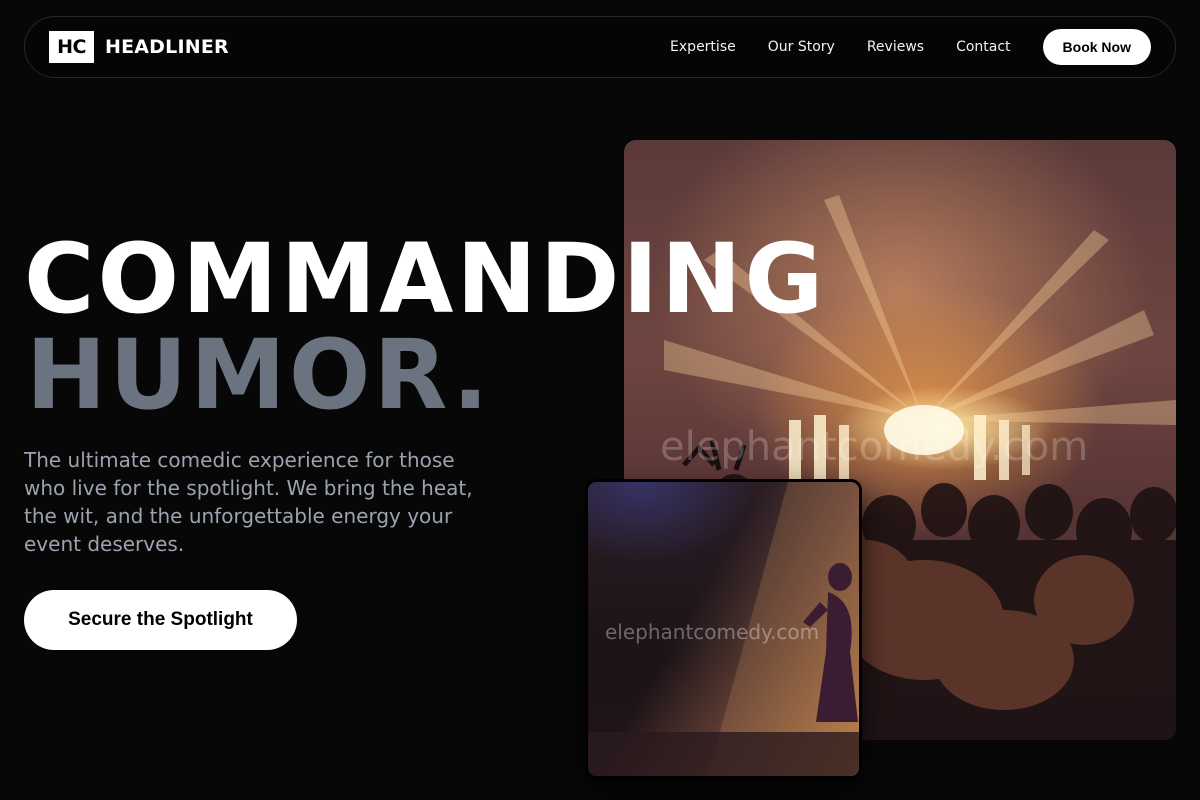 The height and width of the screenshot is (800, 1200). Describe the element at coordinates (259, 375) in the screenshot. I see `hero-headline-line2: HUMOR.` at that location.